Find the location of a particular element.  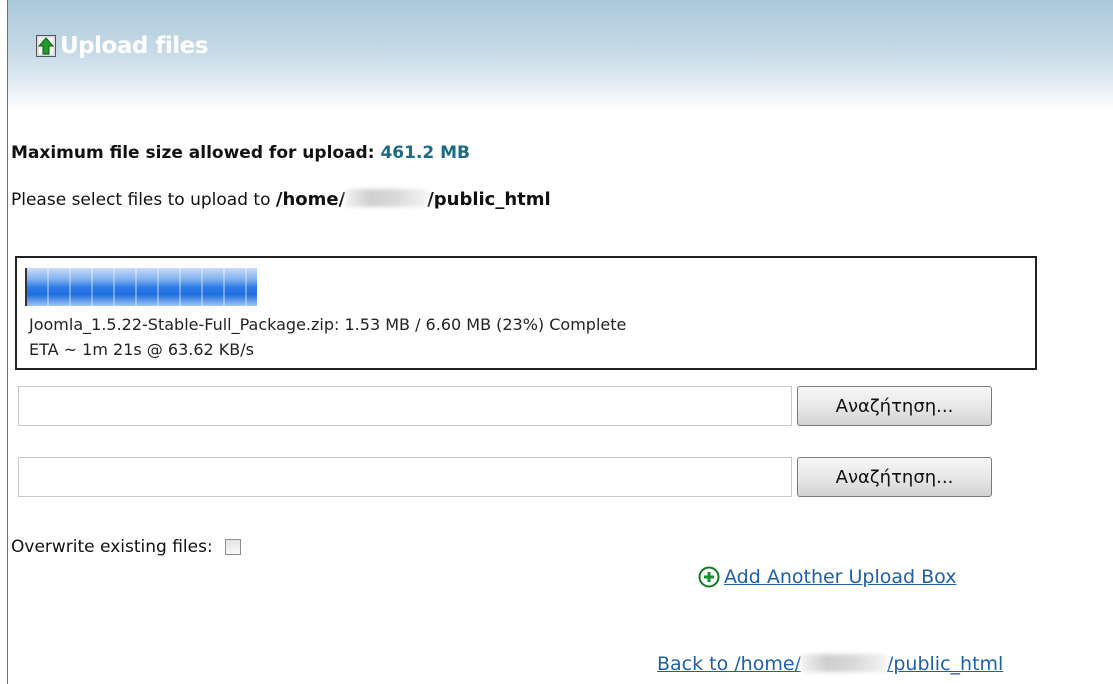

overwrite-option: Overwrite existing files: is located at coordinates (126, 547).